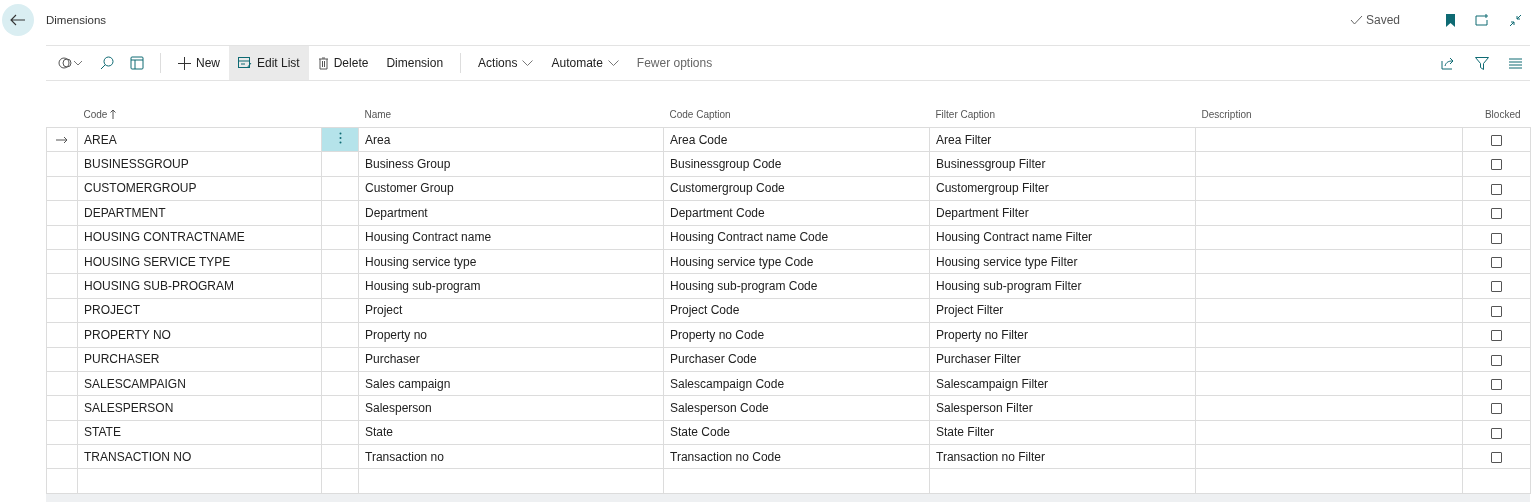 The height and width of the screenshot is (503, 1536). Describe the element at coordinates (796, 286) in the screenshot. I see `table-cell: Housing sub-program Code` at that location.